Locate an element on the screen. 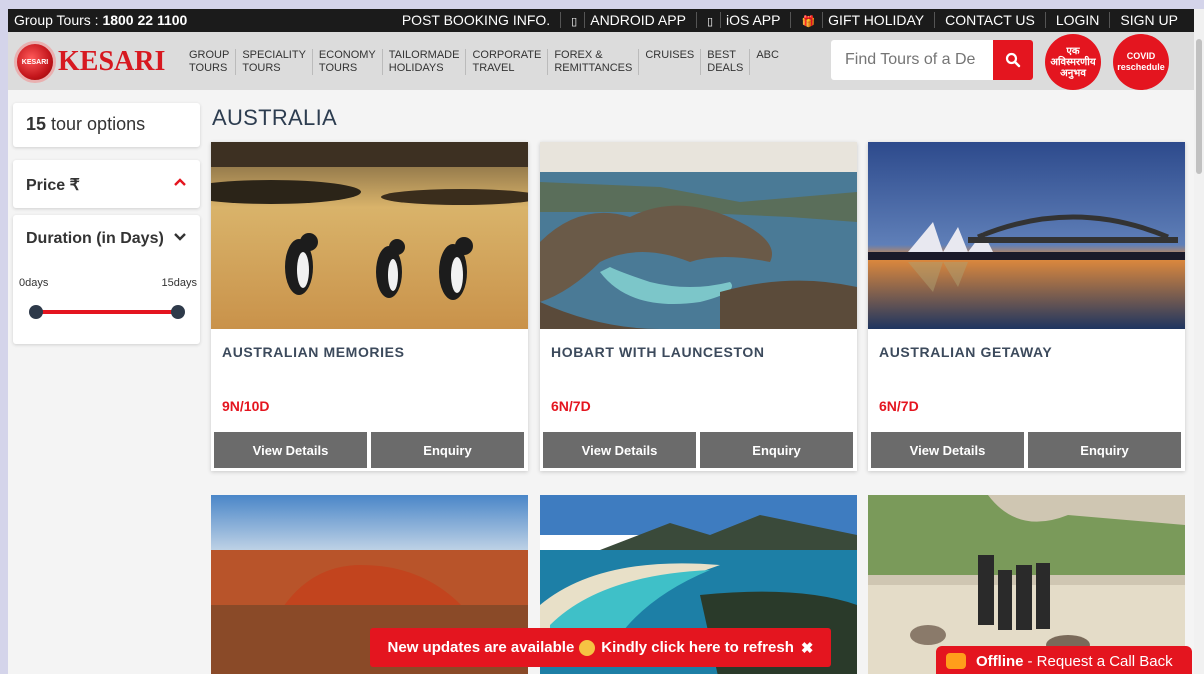  tour-count-label: tour options is located at coordinates (96, 124).